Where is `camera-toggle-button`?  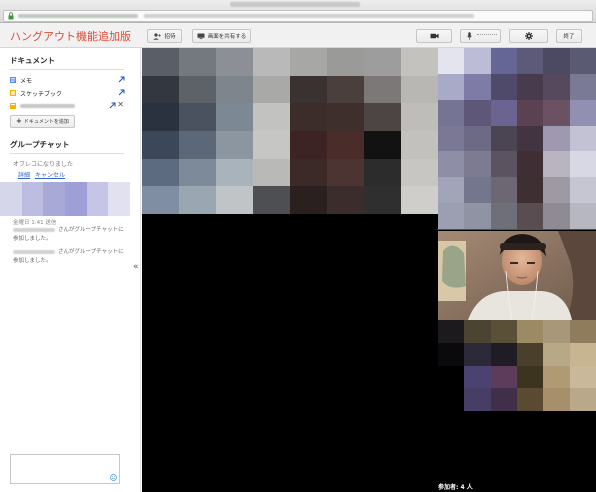
camera-toggle-button is located at coordinates (434, 36).